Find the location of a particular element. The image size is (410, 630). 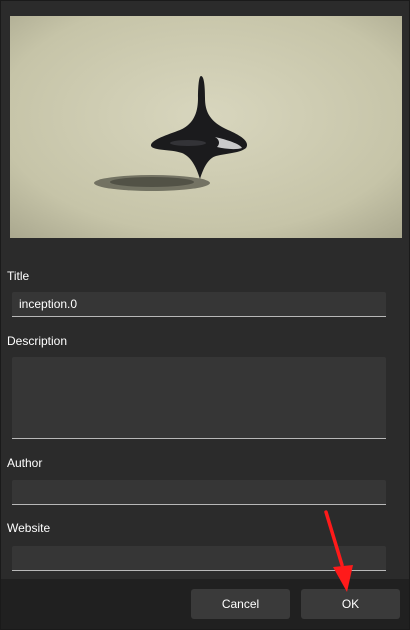

description-input is located at coordinates (199, 397).